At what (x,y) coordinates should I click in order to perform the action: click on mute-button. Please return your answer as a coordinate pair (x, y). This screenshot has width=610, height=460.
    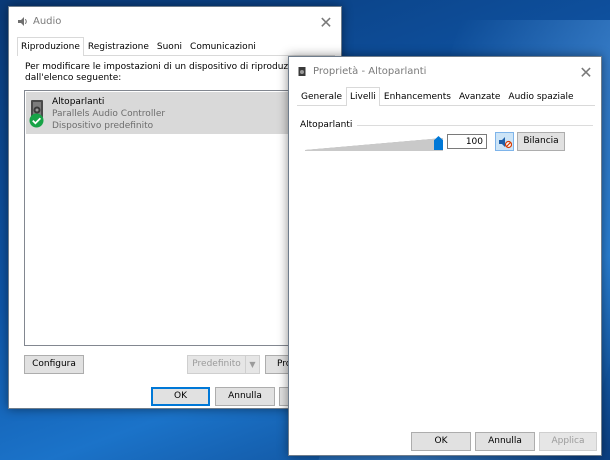
    Looking at the image, I should click on (504, 141).